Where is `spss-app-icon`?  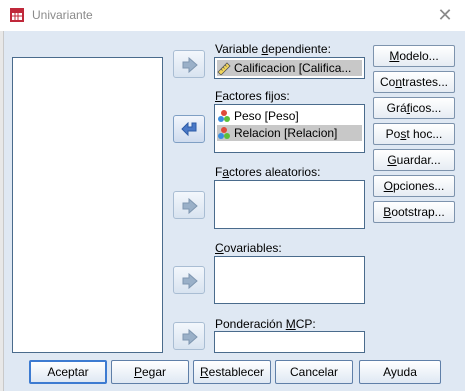
spss-app-icon is located at coordinates (17, 15).